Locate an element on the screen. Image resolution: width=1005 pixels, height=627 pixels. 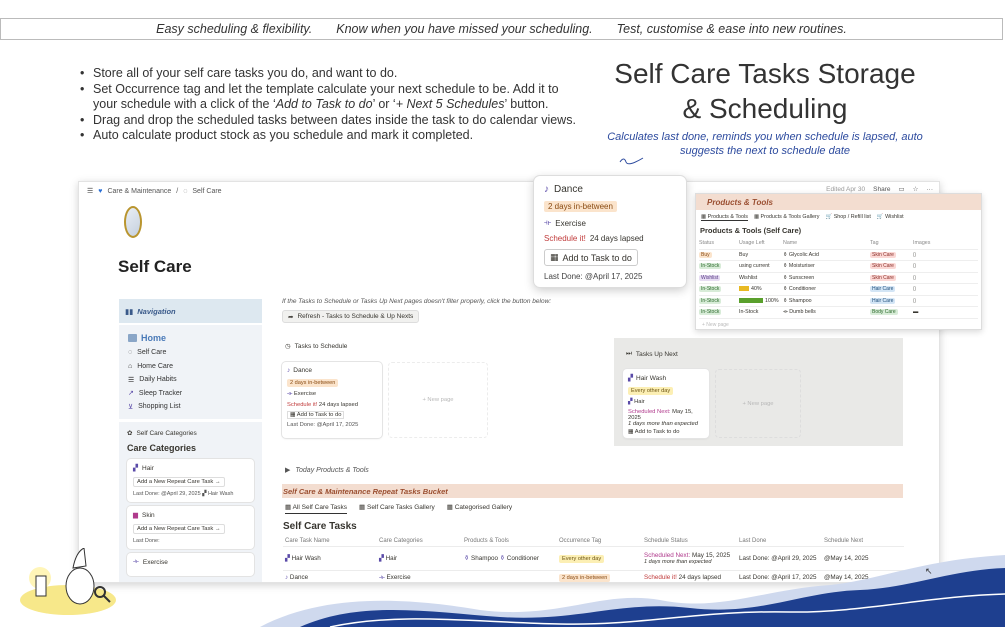
character-doodle-icon is located at coordinates (68, 581).